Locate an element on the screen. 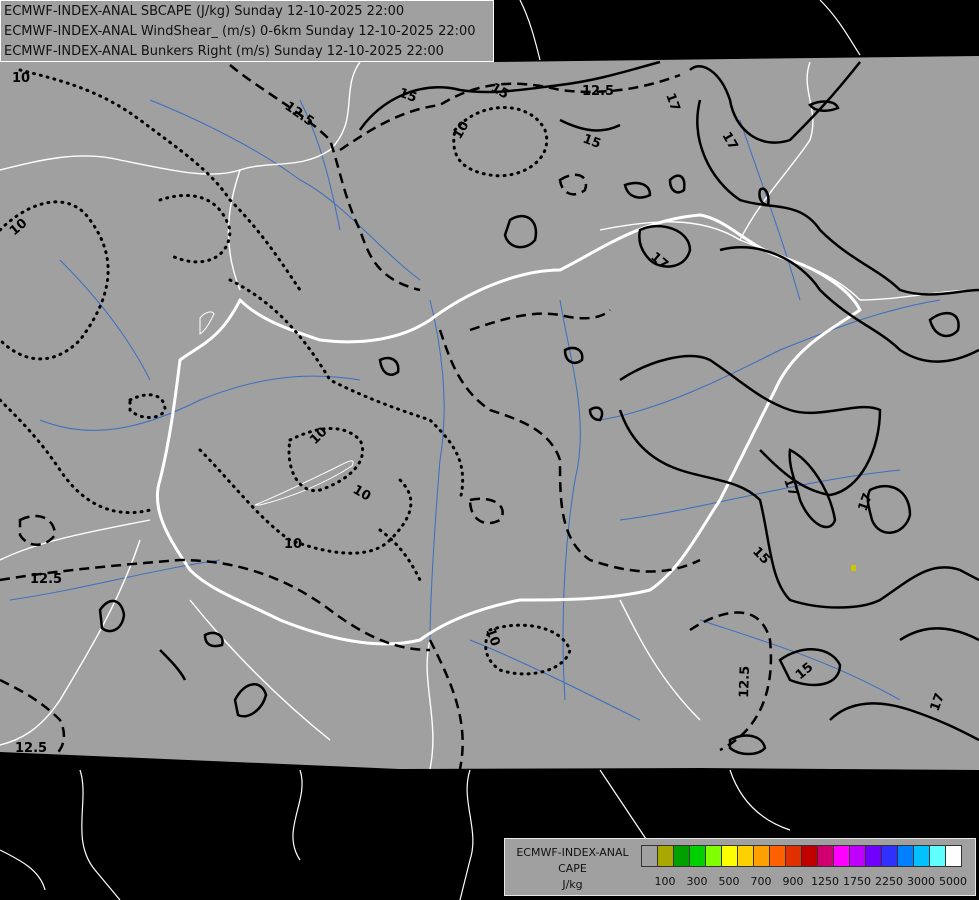  legend-tick-label: 3000 is located at coordinates (921, 881).